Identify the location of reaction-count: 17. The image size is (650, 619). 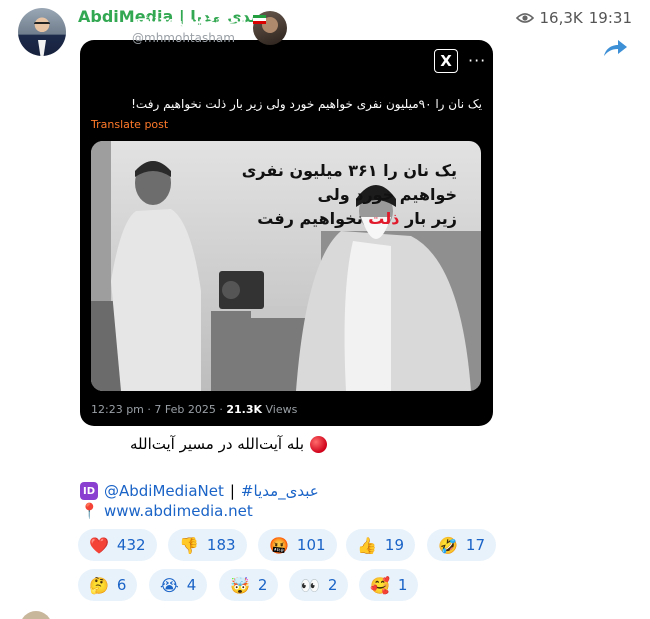
(475, 545).